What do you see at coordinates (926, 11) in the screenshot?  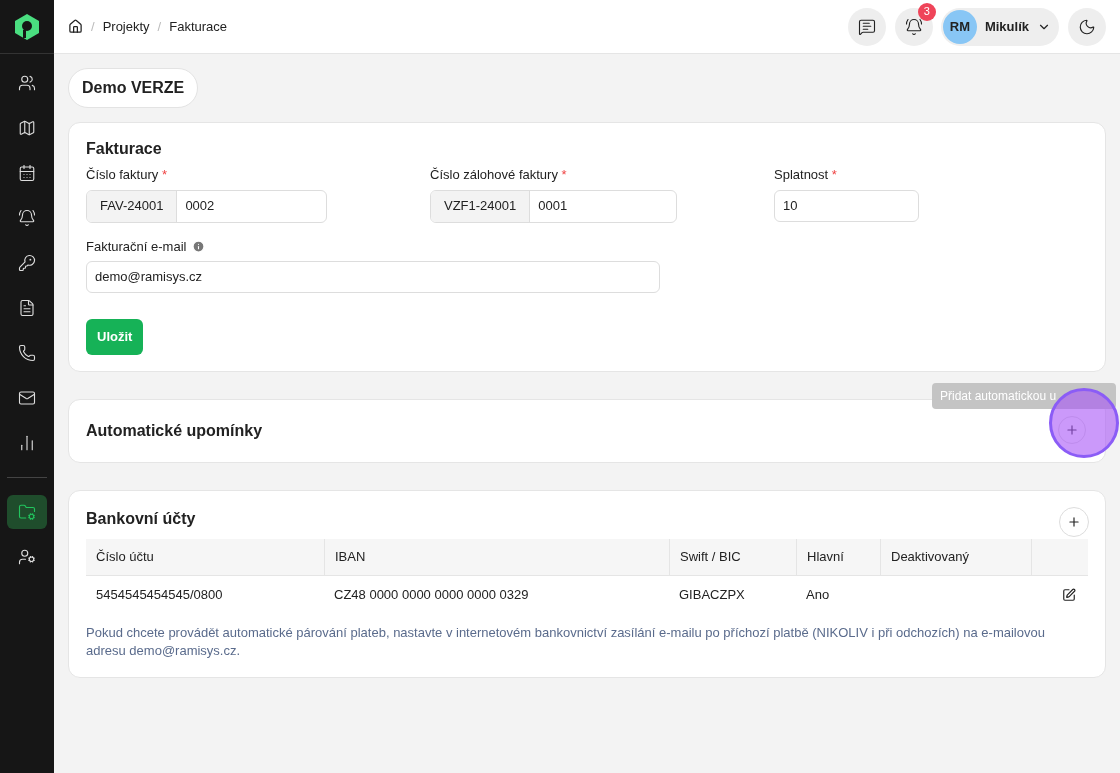 I see `notification-badge: 3` at bounding box center [926, 11].